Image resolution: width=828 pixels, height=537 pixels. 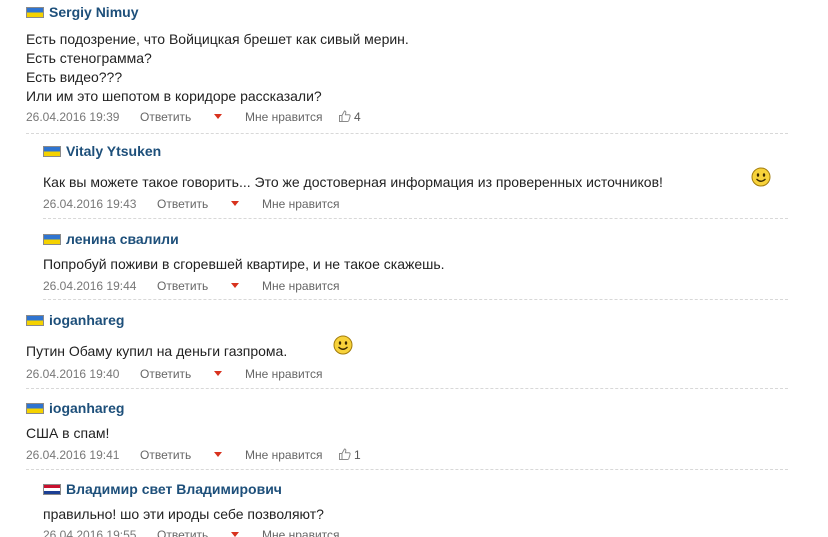 I want to click on comment-text-line: Есть видео???, so click(x=74, y=77).